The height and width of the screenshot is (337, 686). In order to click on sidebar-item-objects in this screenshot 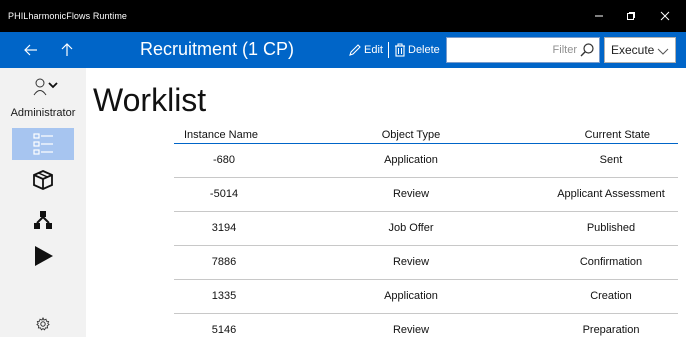, I will do `click(43, 180)`.